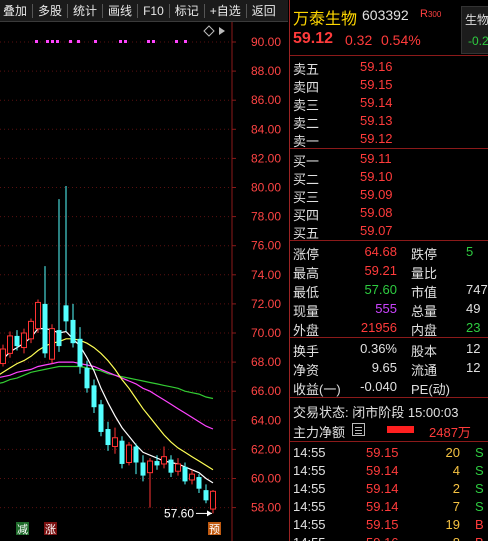  What do you see at coordinates (389, 159) in the screenshot?
I see `bid-row: 买一 59.11` at bounding box center [389, 159].